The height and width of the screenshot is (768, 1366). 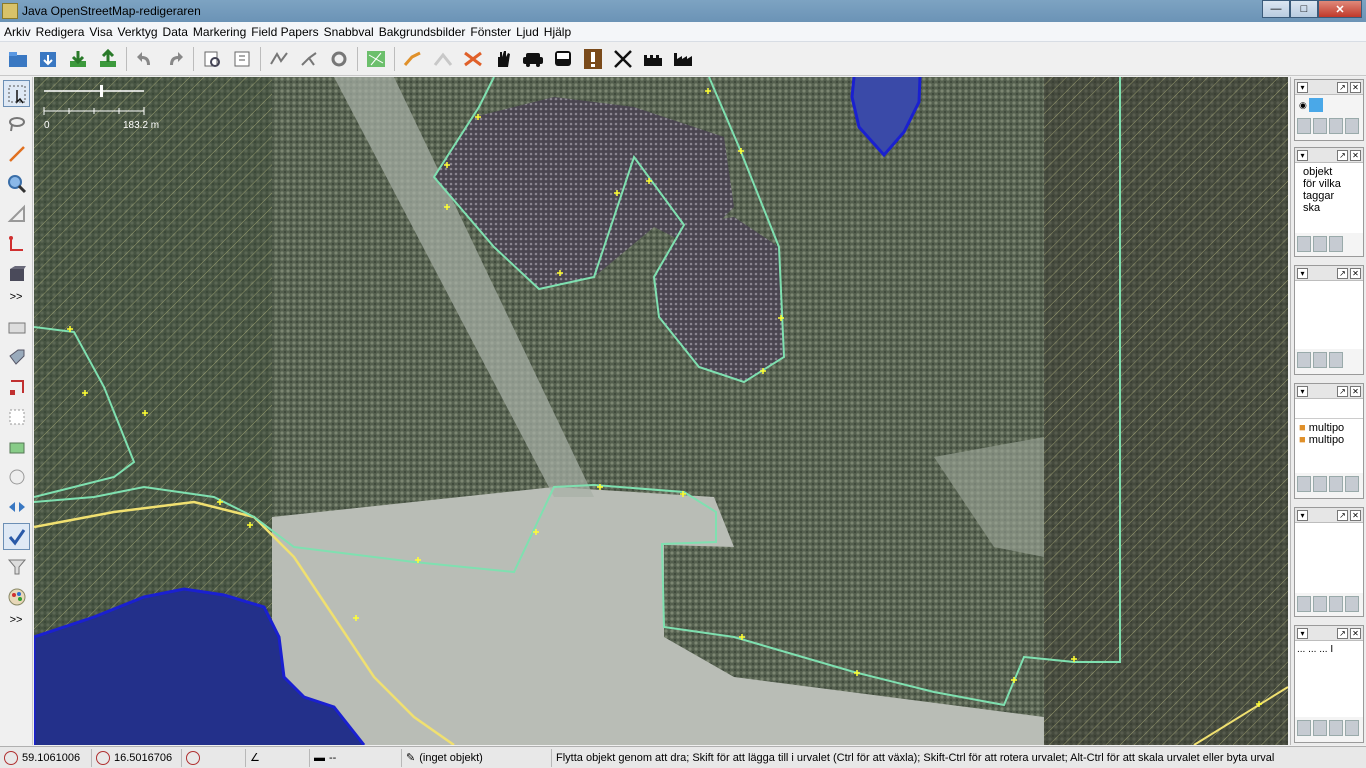 What do you see at coordinates (1312, 208) in the screenshot?
I see `tags-text-line: ska` at bounding box center [1312, 208].